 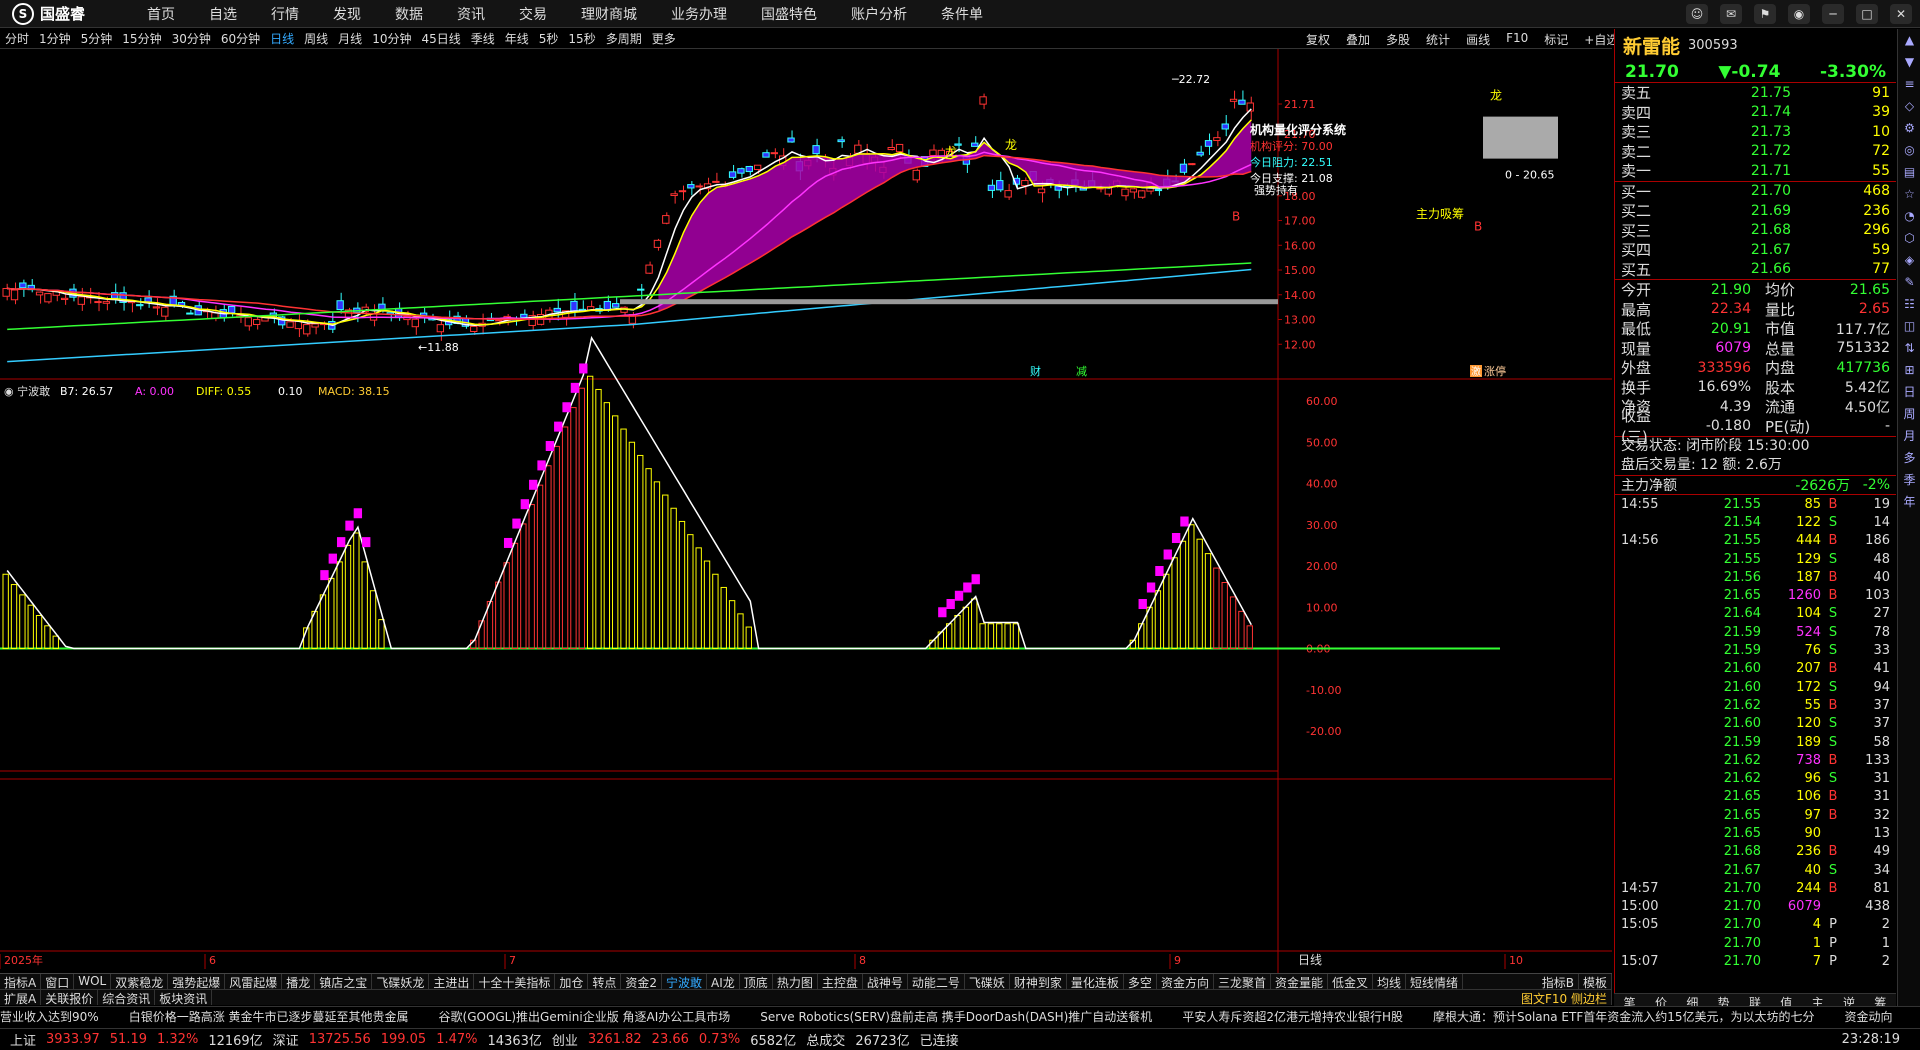 I want to click on indicator-tab: 热力图, so click(x=795, y=981).